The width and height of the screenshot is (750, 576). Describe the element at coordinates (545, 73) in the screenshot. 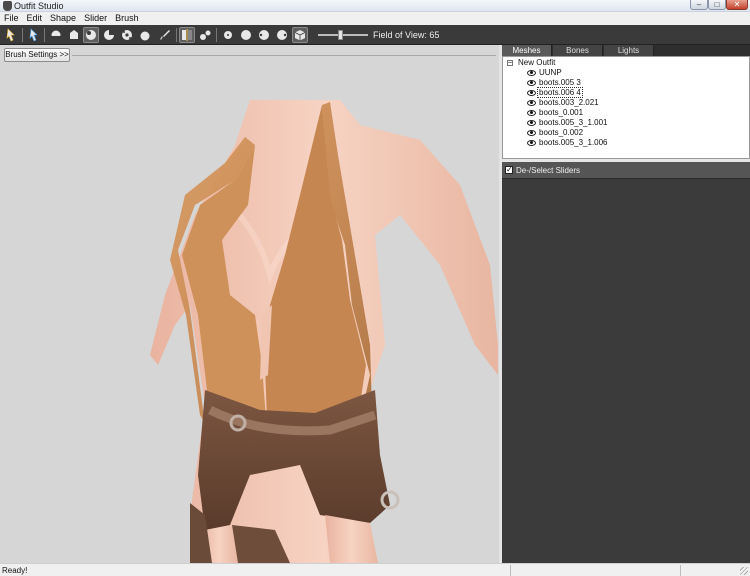

I see `tree-item-uunp: UUNP` at that location.